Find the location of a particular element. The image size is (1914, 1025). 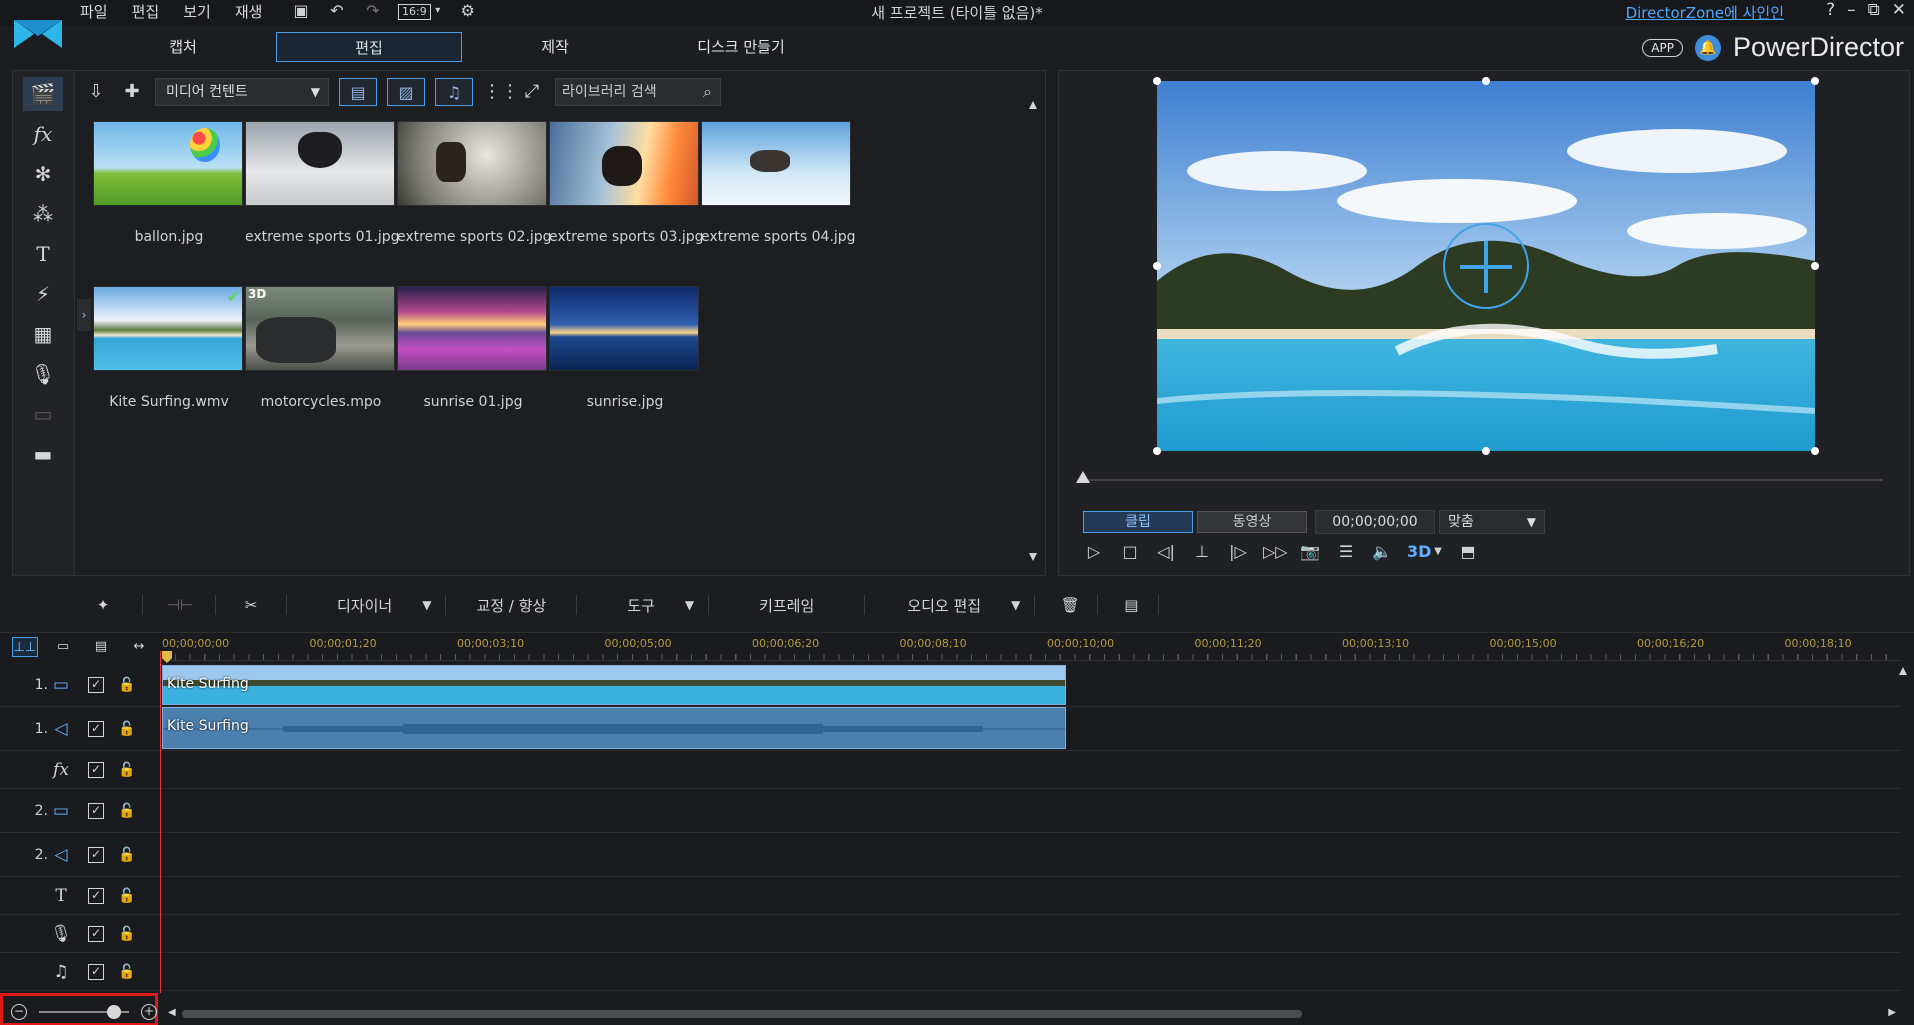

timeline-view-icon: ⊥⊥ is located at coordinates (25, 647).